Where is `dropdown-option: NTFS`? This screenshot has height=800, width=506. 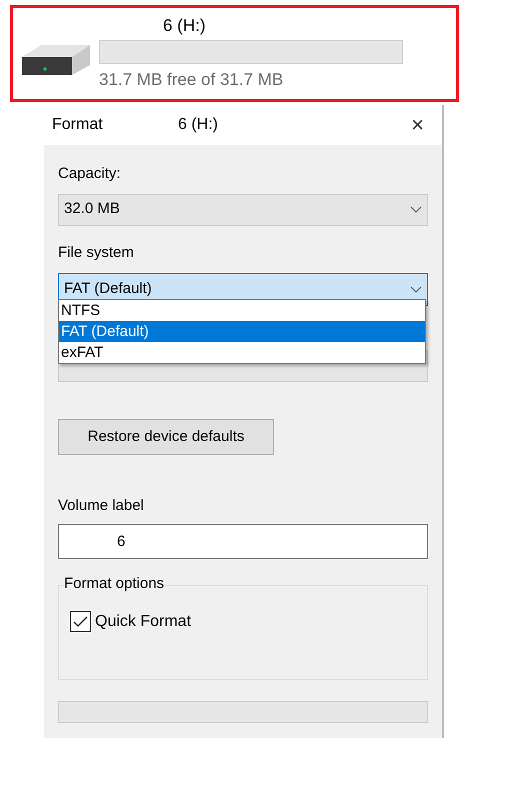
dropdown-option: NTFS is located at coordinates (242, 310).